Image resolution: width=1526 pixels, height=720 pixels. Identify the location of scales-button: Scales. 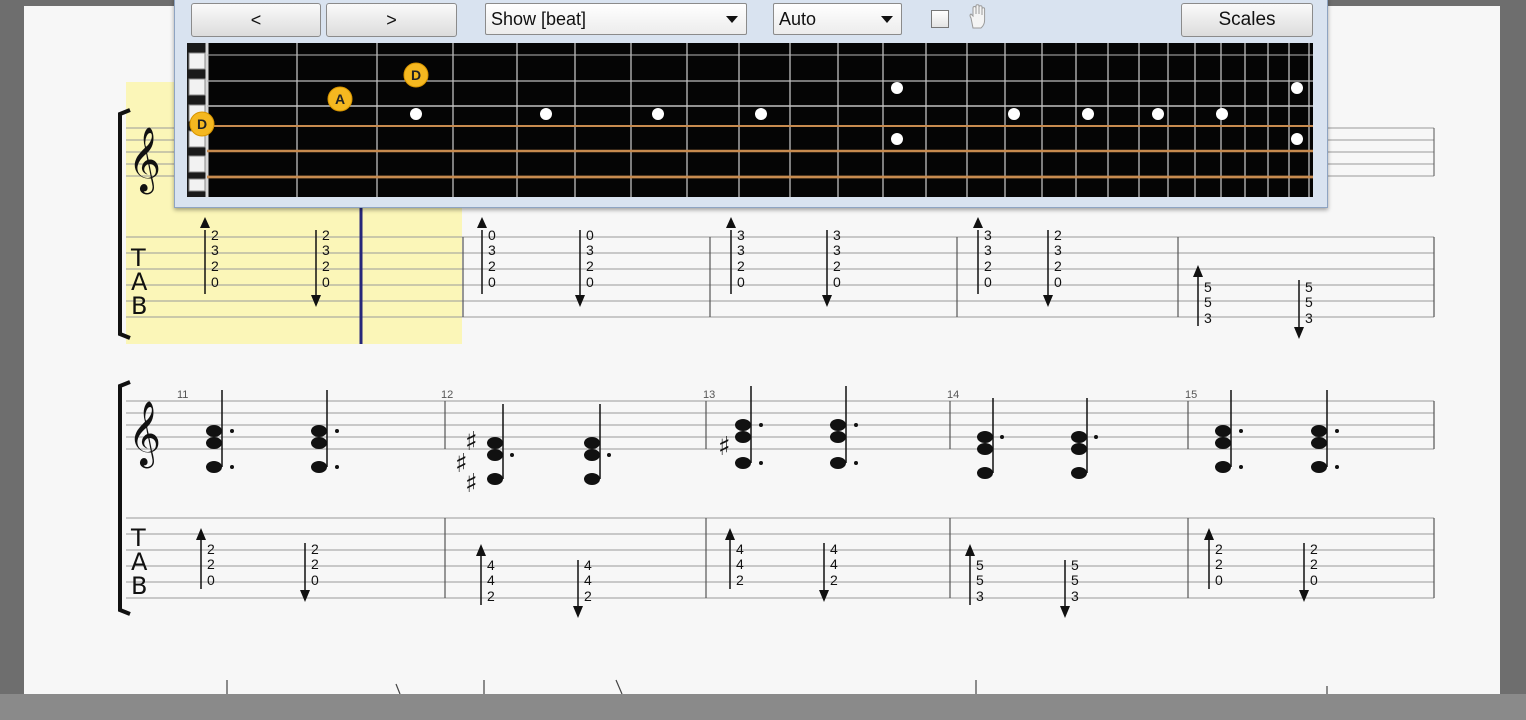
(1247, 20).